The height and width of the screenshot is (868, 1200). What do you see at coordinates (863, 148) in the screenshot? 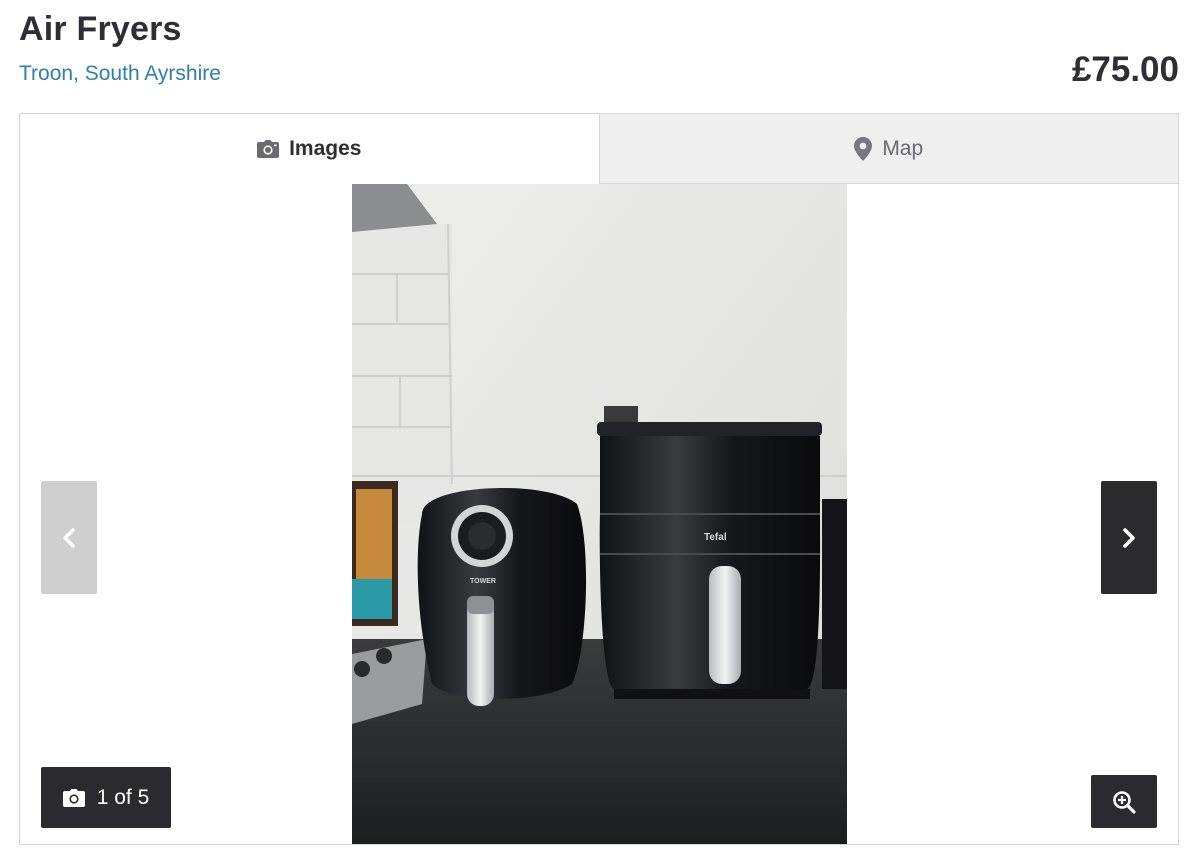
I see `map-pin-icon` at bounding box center [863, 148].